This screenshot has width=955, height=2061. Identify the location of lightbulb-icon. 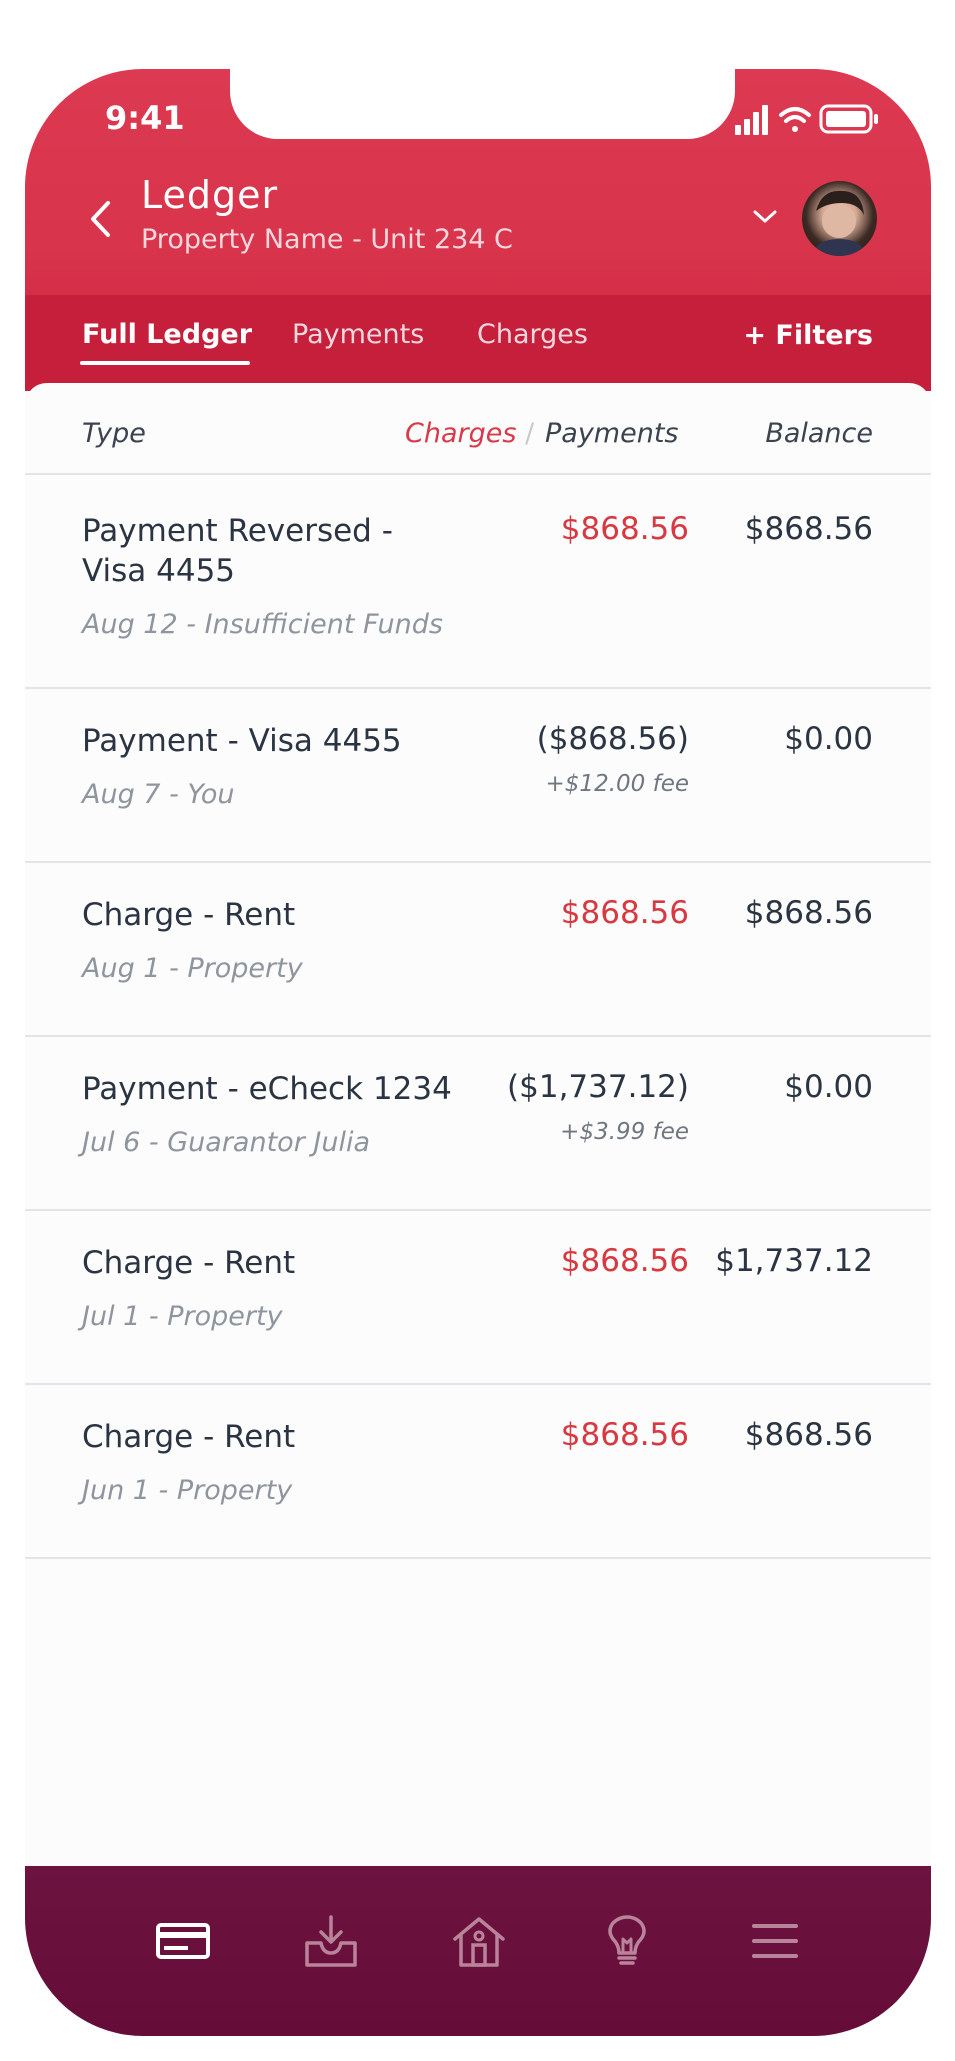
(627, 1940).